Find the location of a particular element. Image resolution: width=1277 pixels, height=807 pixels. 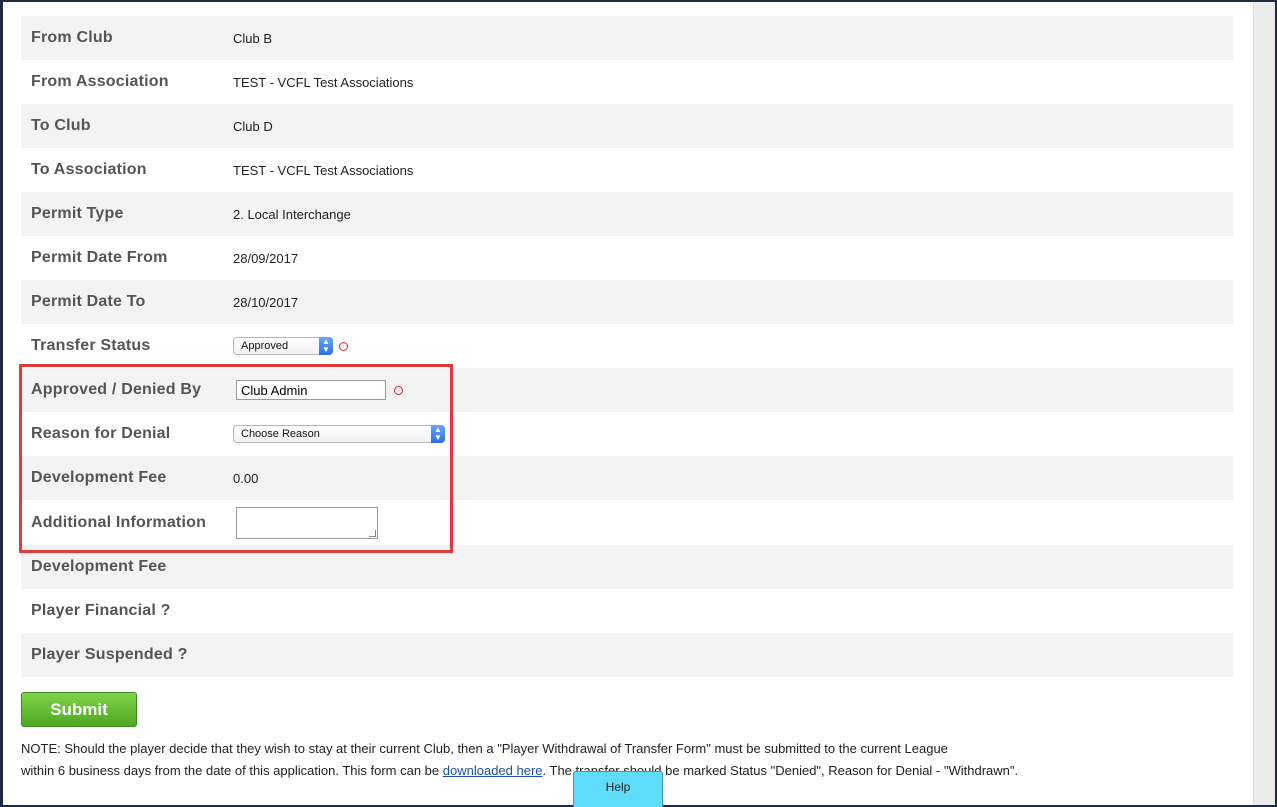

additional-information-textarea is located at coordinates (307, 522).